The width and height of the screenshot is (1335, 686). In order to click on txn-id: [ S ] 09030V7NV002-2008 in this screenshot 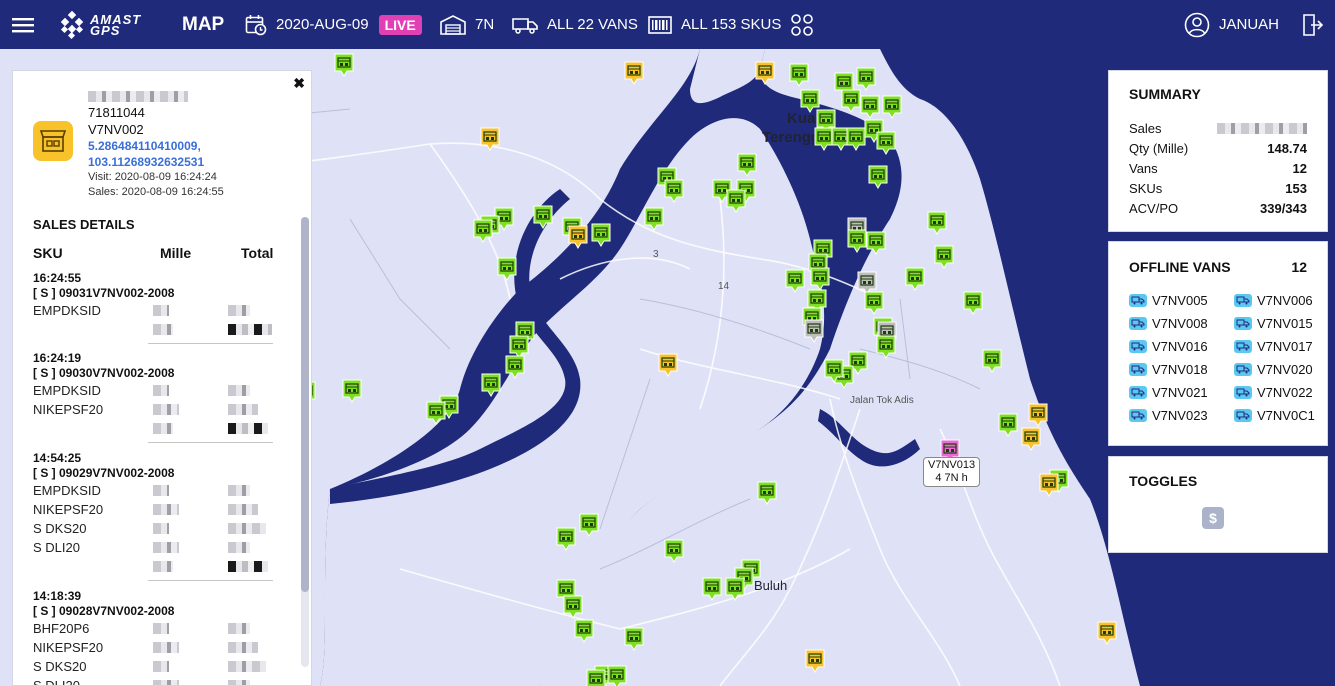, I will do `click(104, 373)`.